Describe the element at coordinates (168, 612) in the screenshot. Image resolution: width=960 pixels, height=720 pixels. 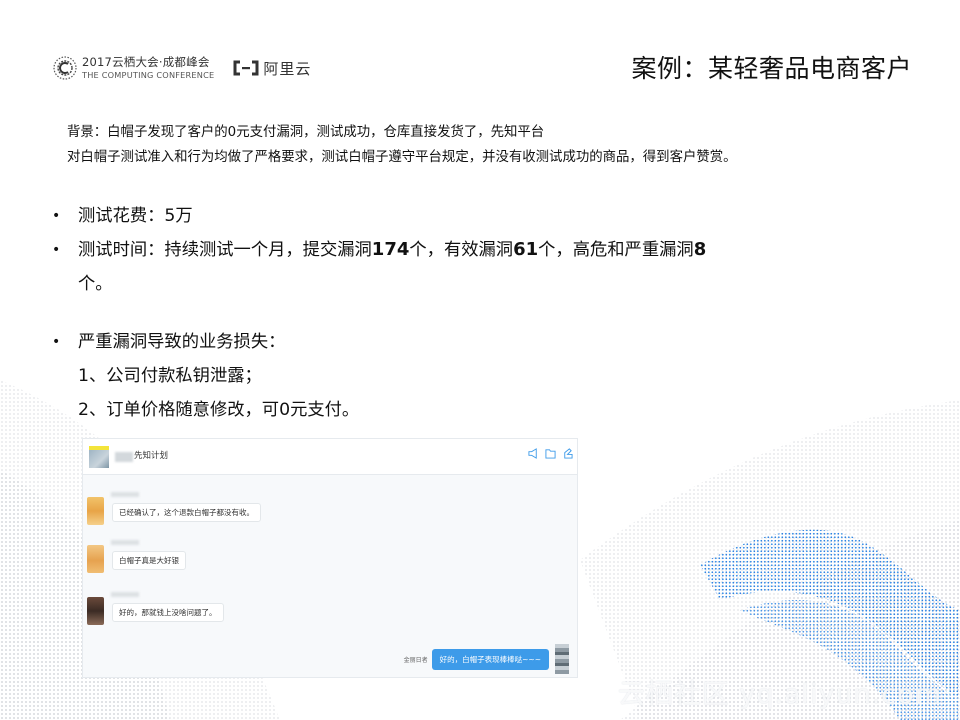
I see `message-bubble: 好的，那就钱上没啥问题了。` at that location.